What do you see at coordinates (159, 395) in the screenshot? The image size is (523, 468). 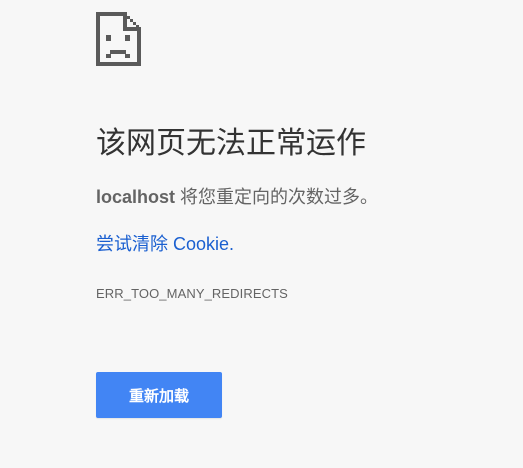 I see `reload-button: 重新加载` at bounding box center [159, 395].